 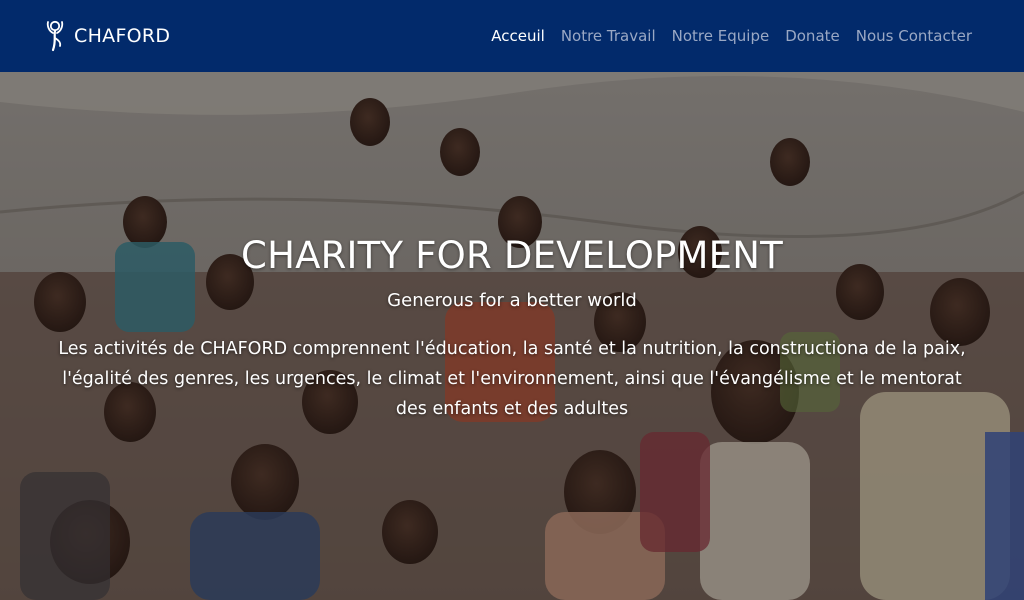 I want to click on brand-name: CHAFORD, so click(x=122, y=36).